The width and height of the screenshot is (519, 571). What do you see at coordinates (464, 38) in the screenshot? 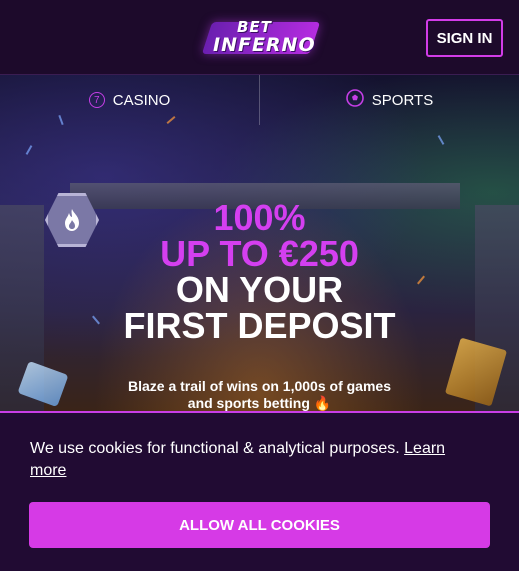
I see `sign-in-button: SIGN IN` at bounding box center [464, 38].